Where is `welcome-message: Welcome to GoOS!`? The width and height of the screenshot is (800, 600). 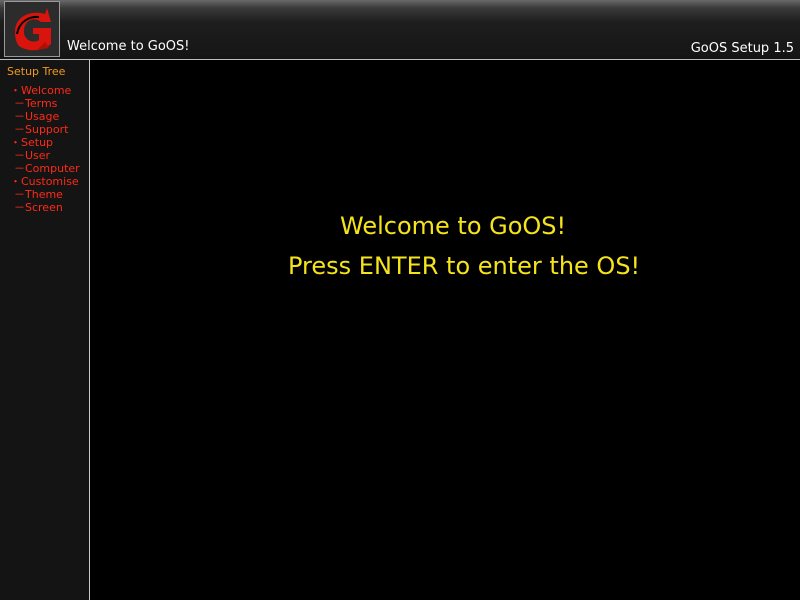 welcome-message: Welcome to GoOS! is located at coordinates (453, 226).